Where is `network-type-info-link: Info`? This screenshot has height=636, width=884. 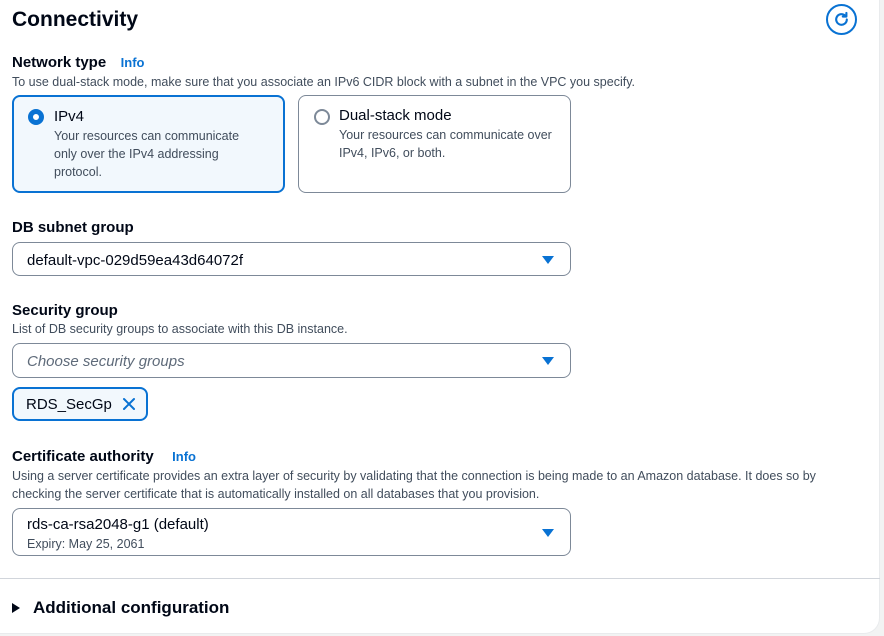
network-type-info-link: Info is located at coordinates (133, 62).